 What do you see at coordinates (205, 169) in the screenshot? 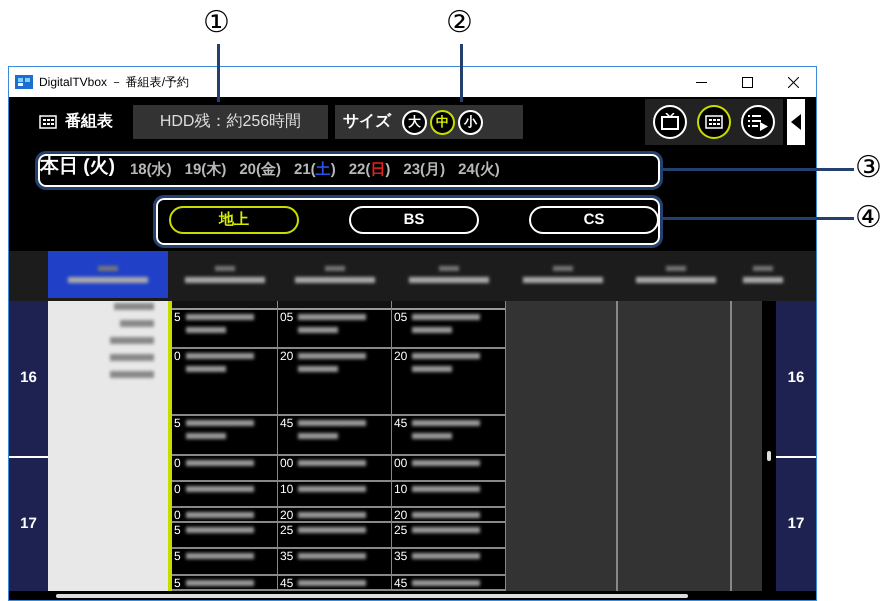
I see `date-tab: 19(木)` at bounding box center [205, 169].